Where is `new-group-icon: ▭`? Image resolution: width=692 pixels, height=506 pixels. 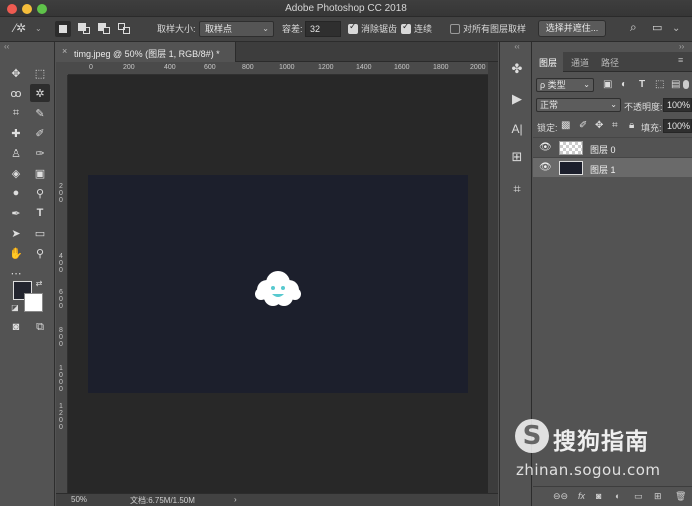 new-group-icon: ▭ is located at coordinates (638, 496).